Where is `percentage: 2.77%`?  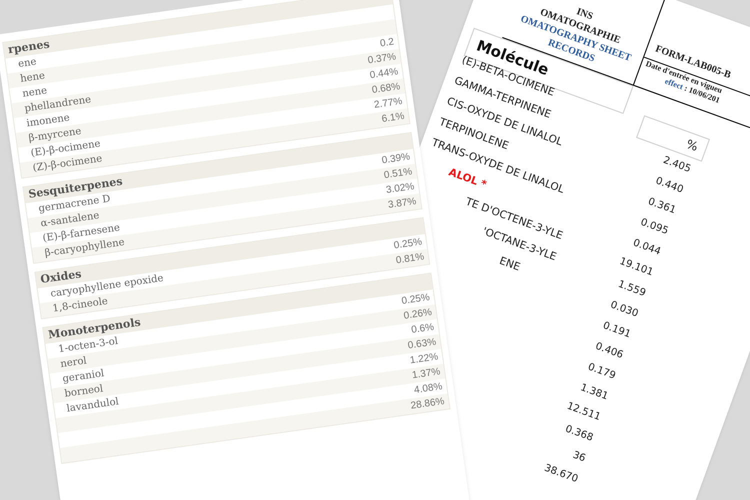 percentage: 2.77% is located at coordinates (388, 103).